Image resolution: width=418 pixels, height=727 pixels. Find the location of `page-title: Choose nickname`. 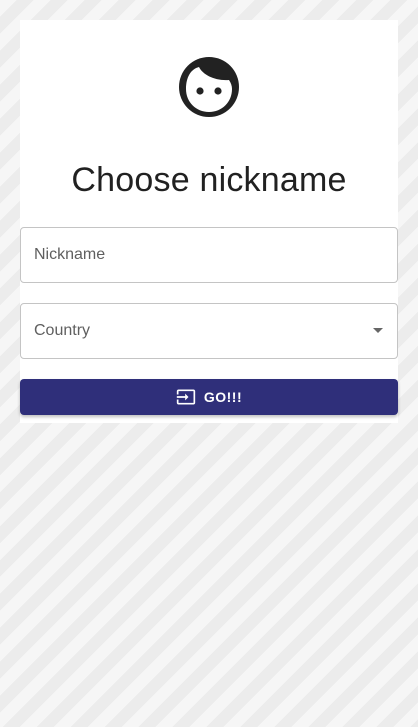

page-title: Choose nickname is located at coordinates (209, 180).